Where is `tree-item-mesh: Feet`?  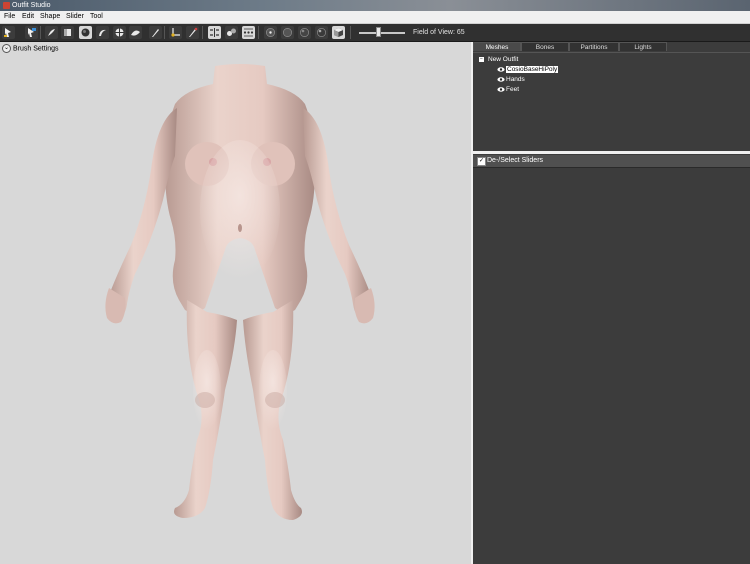 tree-item-mesh: Feet is located at coordinates (508, 89).